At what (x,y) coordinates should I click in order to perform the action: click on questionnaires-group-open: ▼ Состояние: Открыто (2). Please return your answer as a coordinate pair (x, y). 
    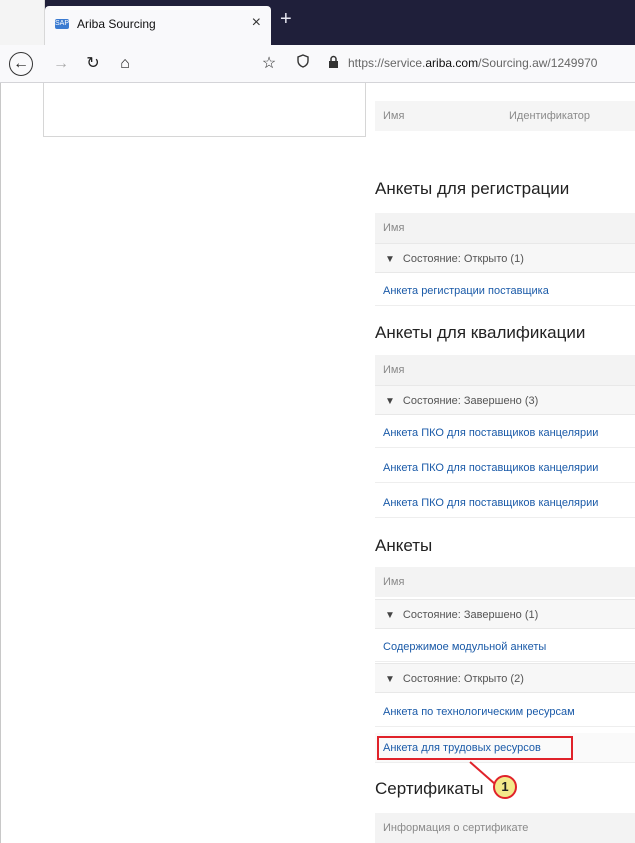
    Looking at the image, I should click on (505, 678).